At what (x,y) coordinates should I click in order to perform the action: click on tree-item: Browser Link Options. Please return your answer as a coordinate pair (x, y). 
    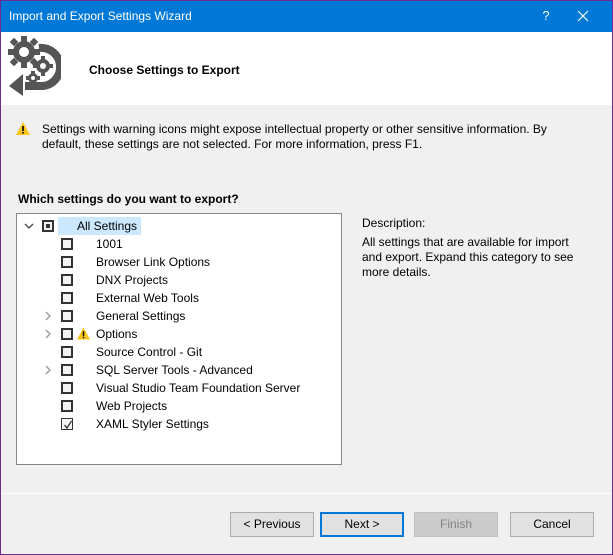
    Looking at the image, I should click on (179, 262).